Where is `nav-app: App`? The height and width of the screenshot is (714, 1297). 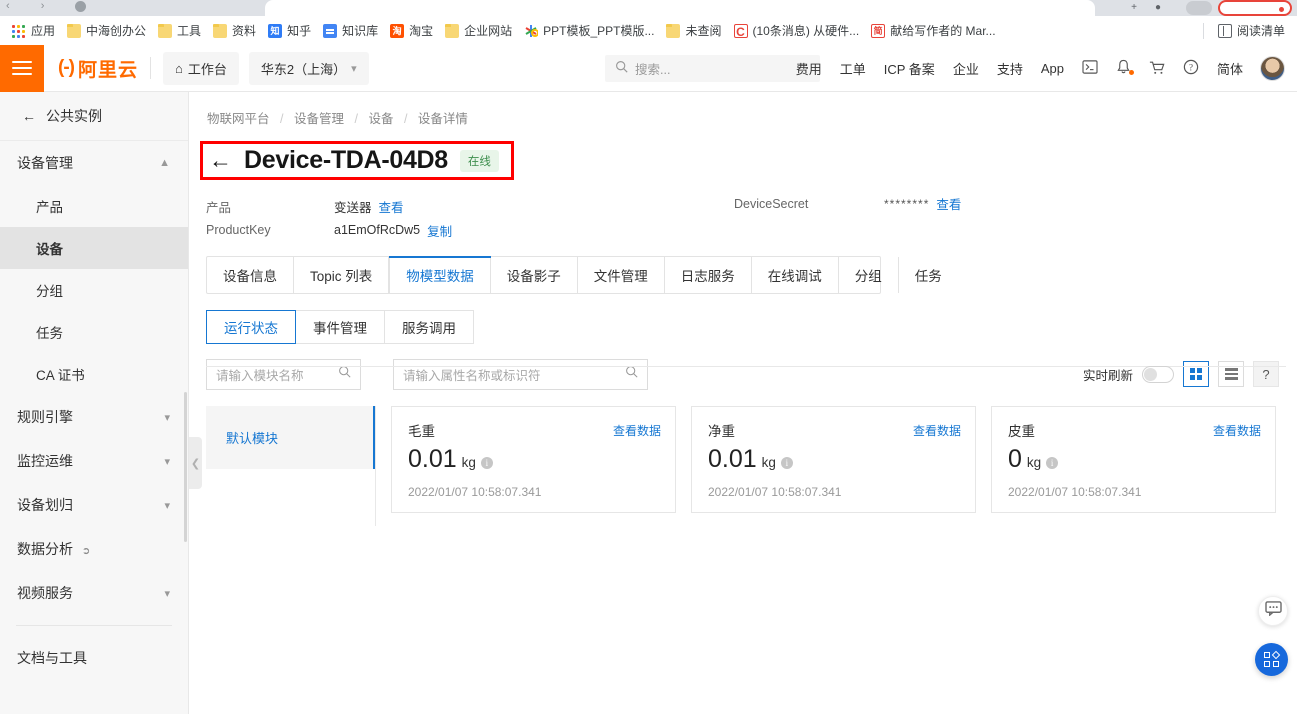
nav-app: App is located at coordinates (1052, 68).